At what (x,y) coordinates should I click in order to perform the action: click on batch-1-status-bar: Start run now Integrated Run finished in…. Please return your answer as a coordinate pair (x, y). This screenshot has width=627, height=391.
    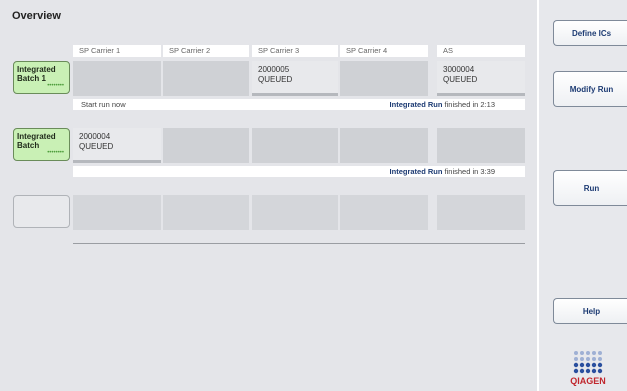
    Looking at the image, I should click on (299, 104).